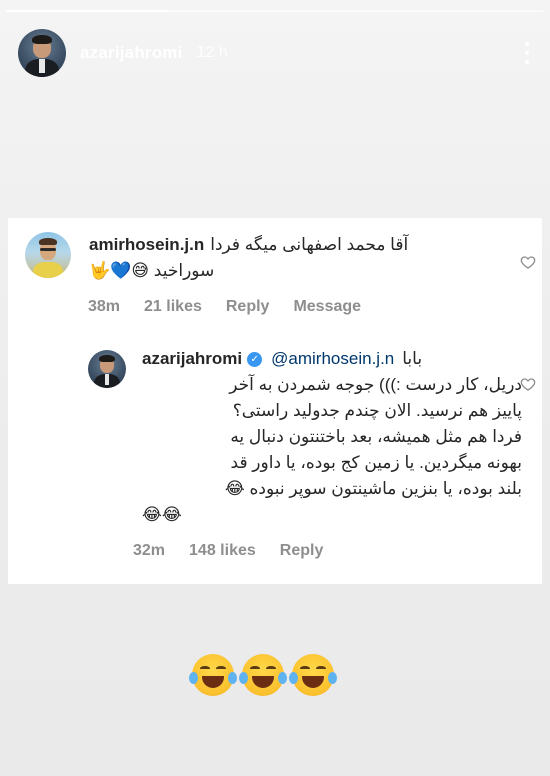 This screenshot has height=776, width=550. I want to click on reply-meta: 32m 148 likes Reply, so click(240, 551).